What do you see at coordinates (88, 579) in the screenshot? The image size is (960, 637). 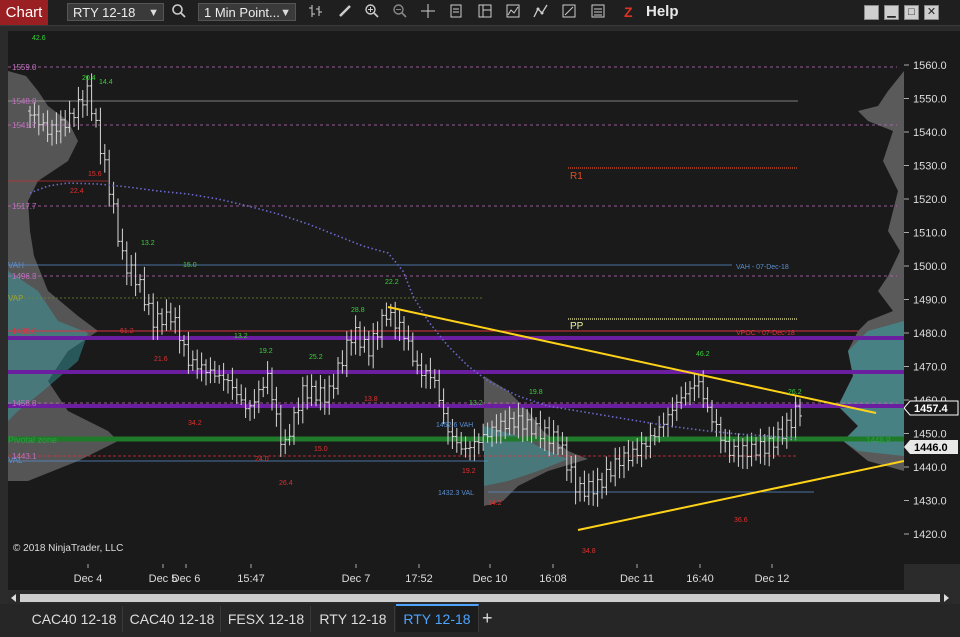 I see `time-tick-label: Dec 4` at bounding box center [88, 579].